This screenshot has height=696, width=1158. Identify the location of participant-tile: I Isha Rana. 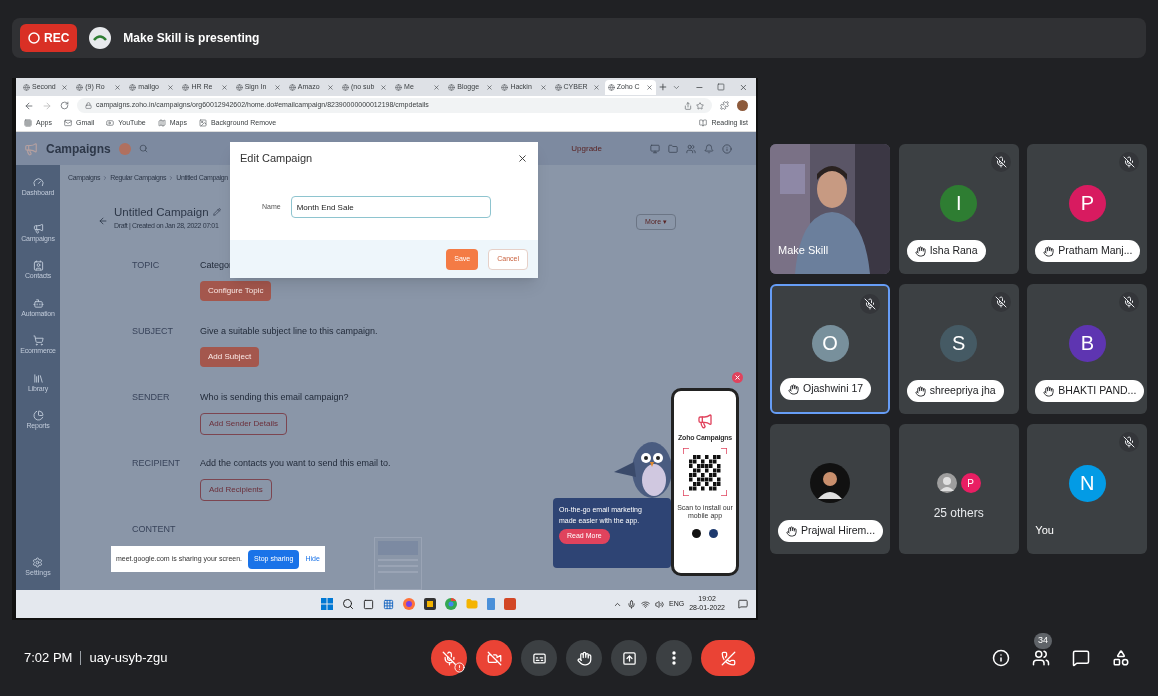
(958, 209).